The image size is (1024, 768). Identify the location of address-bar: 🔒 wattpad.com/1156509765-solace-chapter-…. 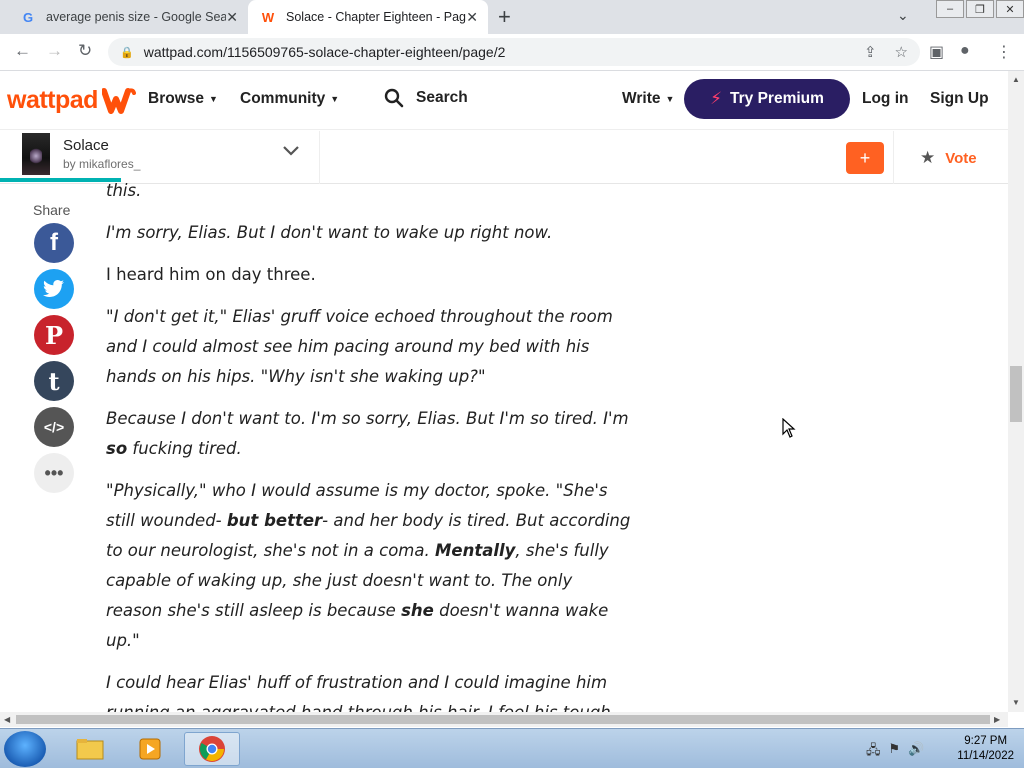
(514, 52).